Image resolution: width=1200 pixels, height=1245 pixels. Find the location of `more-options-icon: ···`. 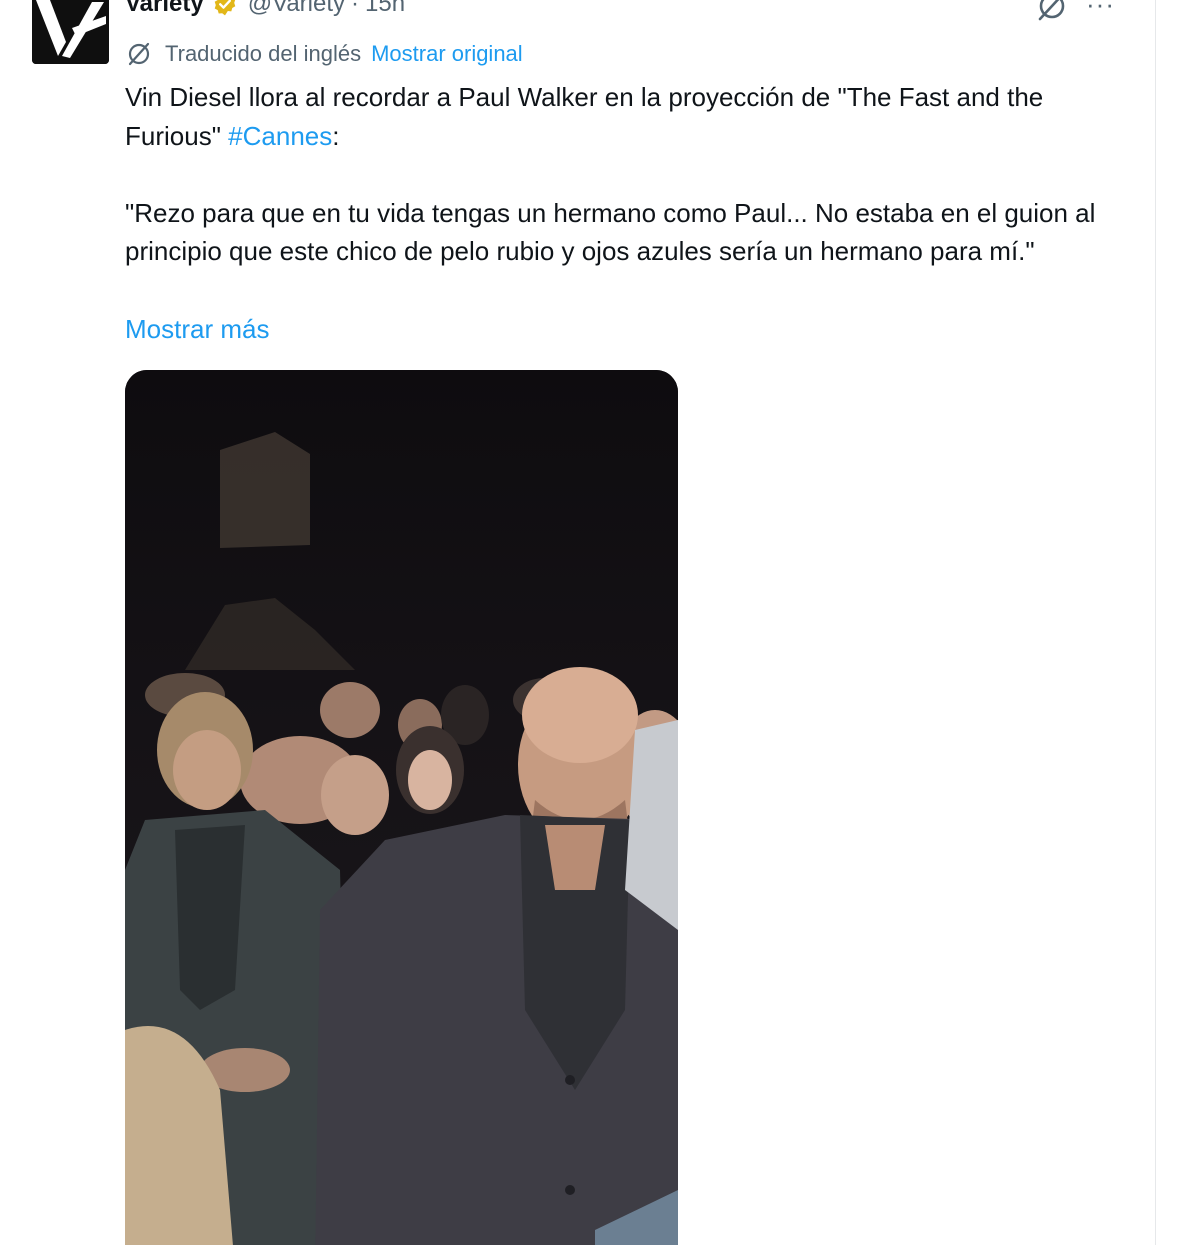

more-options-icon: ··· is located at coordinates (1104, 9).